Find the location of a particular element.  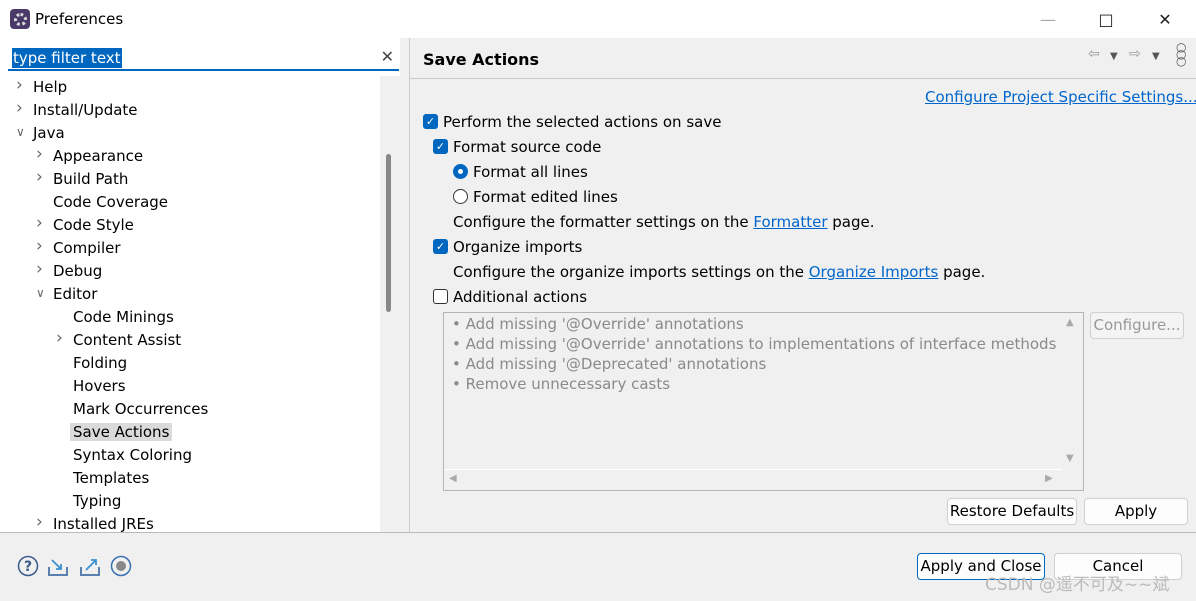

tree-item: Build Path is located at coordinates (90, 179).